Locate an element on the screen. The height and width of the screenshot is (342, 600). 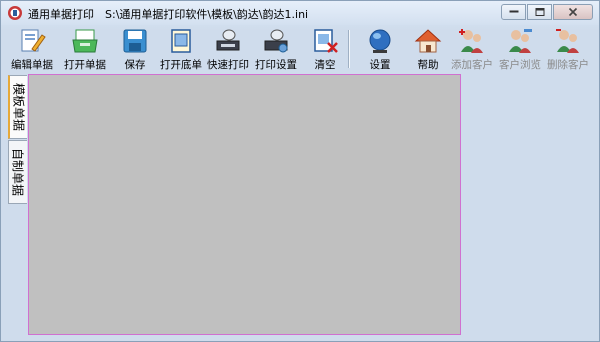
settings-button: 设置 is located at coordinates (380, 49).